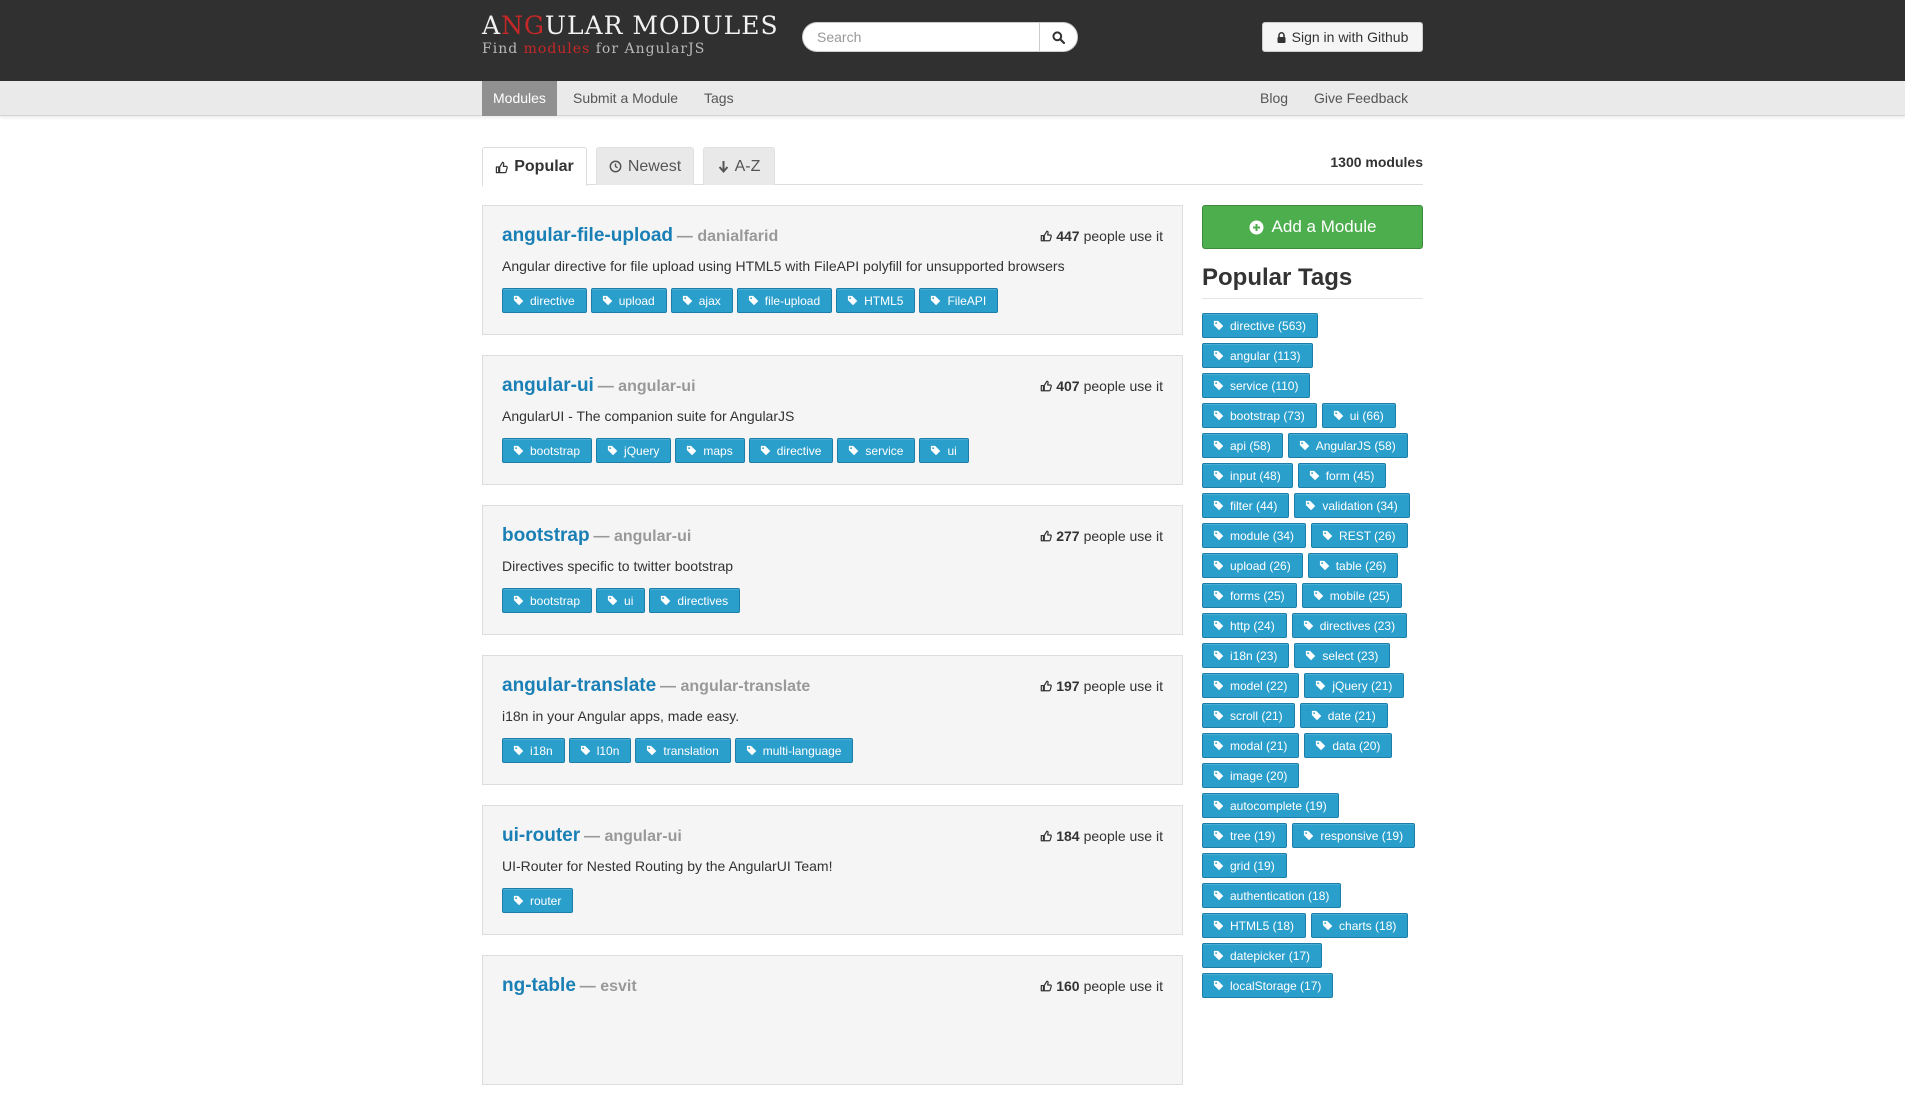 The height and width of the screenshot is (1105, 1905). What do you see at coordinates (579, 685) in the screenshot?
I see `module-name-link: angular-translate` at bounding box center [579, 685].